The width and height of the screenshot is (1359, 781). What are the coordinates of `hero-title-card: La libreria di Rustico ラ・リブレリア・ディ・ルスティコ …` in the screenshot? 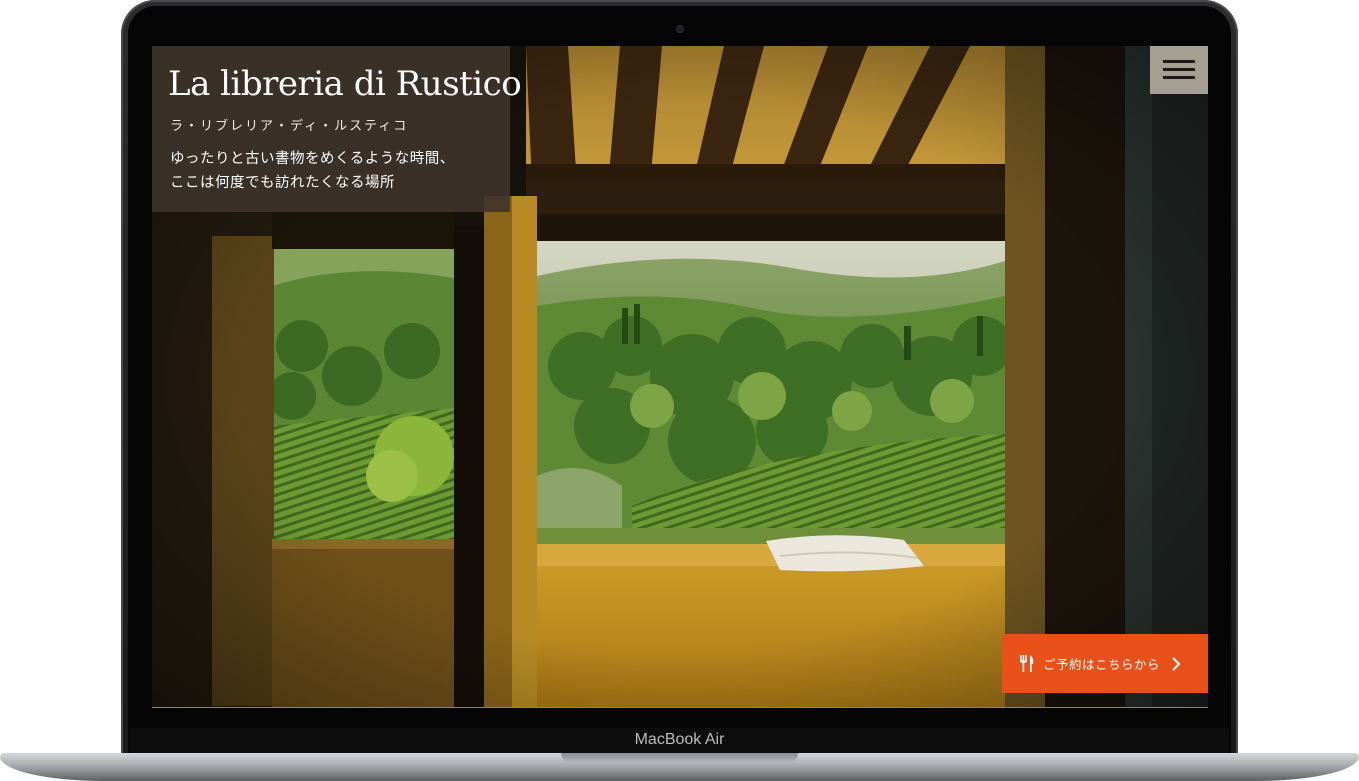 It's located at (337, 129).